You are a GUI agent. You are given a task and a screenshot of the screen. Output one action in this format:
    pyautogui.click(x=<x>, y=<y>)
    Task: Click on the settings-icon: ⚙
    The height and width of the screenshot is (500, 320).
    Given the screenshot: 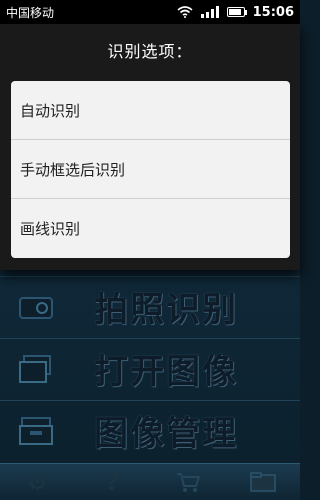 What is the action you would take?
    pyautogui.click(x=38, y=482)
    